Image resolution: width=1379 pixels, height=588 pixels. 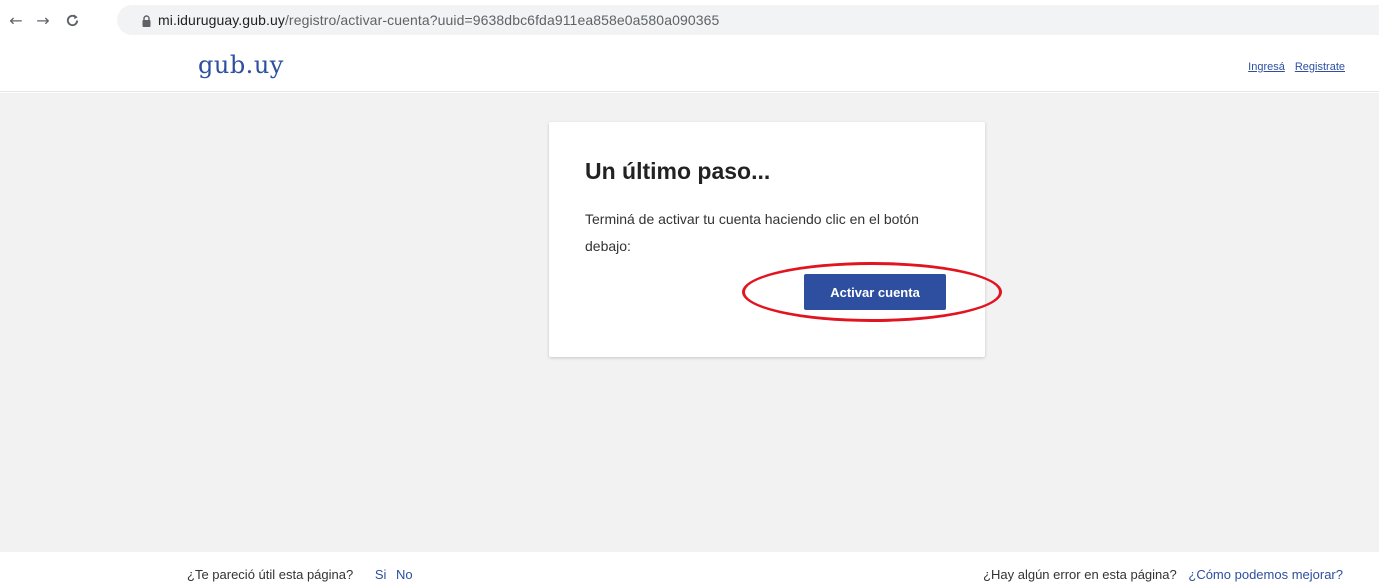 What do you see at coordinates (1080, 574) in the screenshot?
I see `error-question: ¿Hay algún error en esta página?` at bounding box center [1080, 574].